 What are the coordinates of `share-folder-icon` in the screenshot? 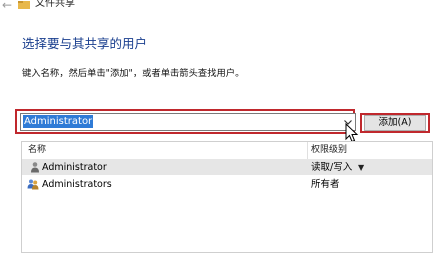 It's located at (24, 5).